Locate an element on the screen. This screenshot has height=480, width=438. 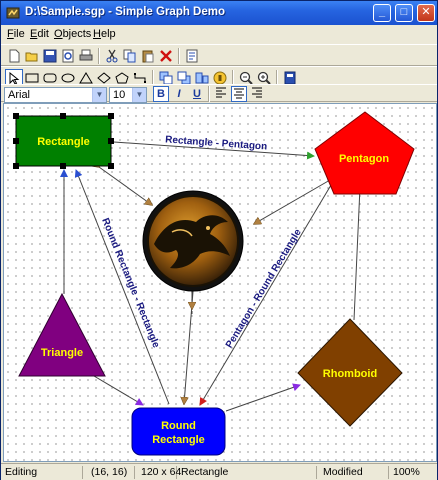
link-triangle-roundrect is located at coordinates (118, 390).